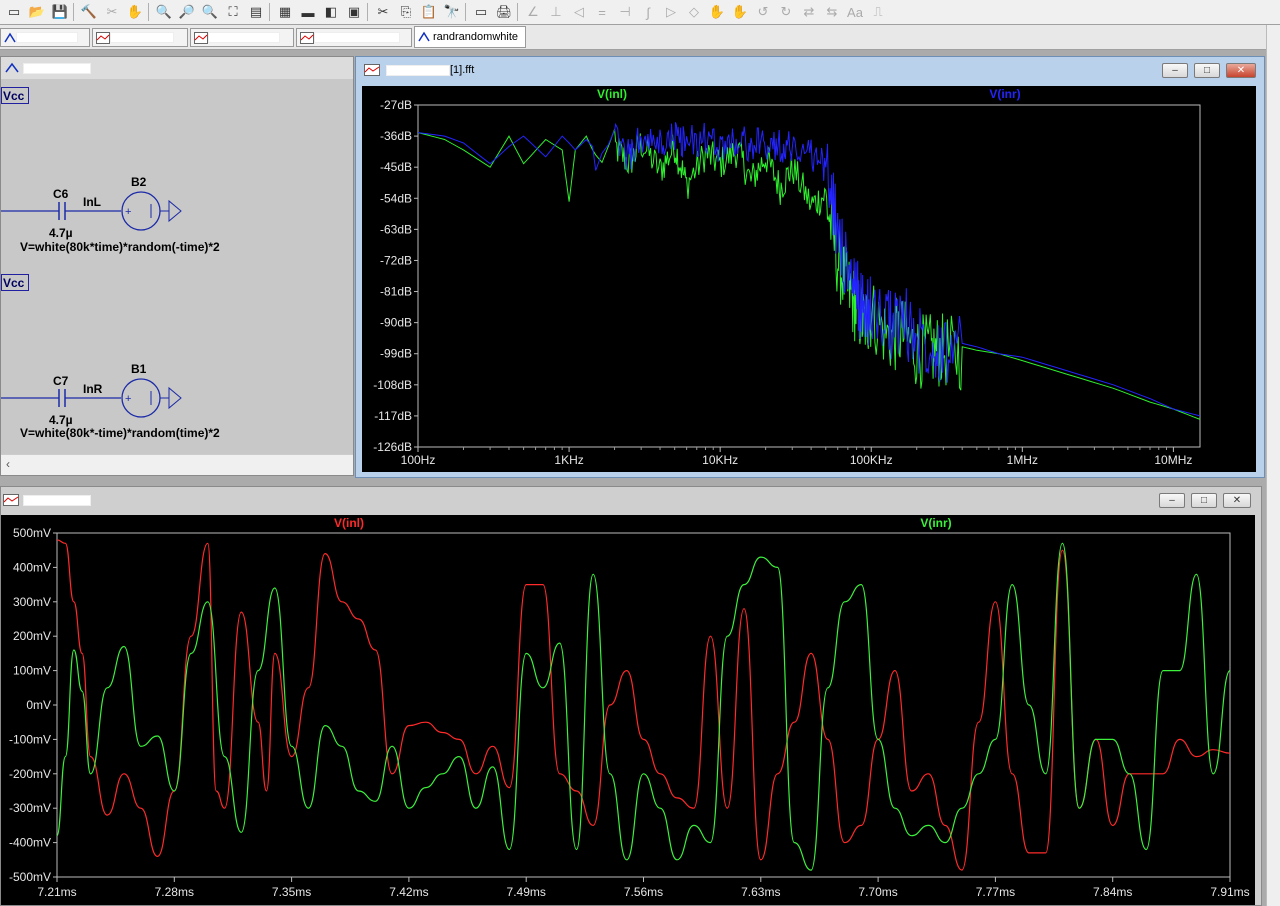  What do you see at coordinates (139, 369) in the screenshot?
I see `b1-name: B1` at bounding box center [139, 369].